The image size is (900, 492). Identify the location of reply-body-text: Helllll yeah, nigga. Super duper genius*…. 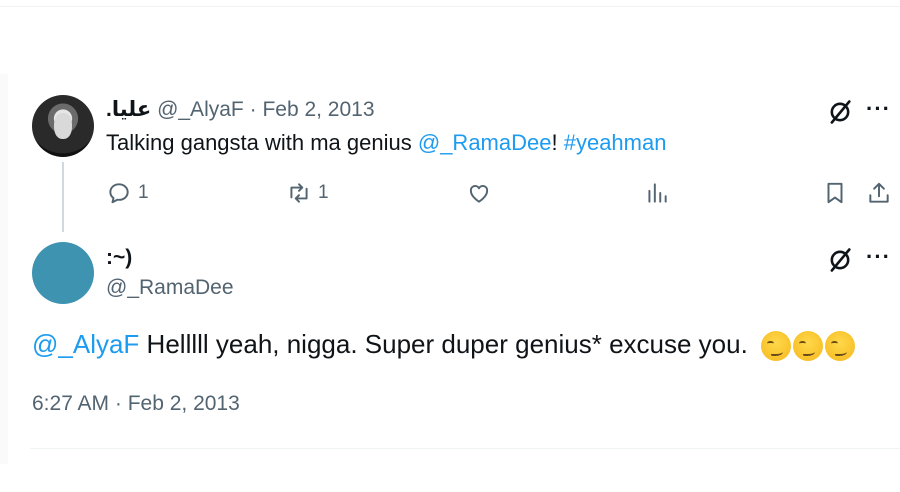
(447, 344).